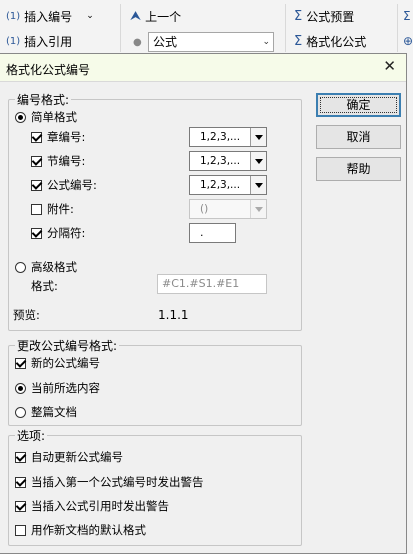  I want to click on section-number-checkbox: 节编号:, so click(58, 161).